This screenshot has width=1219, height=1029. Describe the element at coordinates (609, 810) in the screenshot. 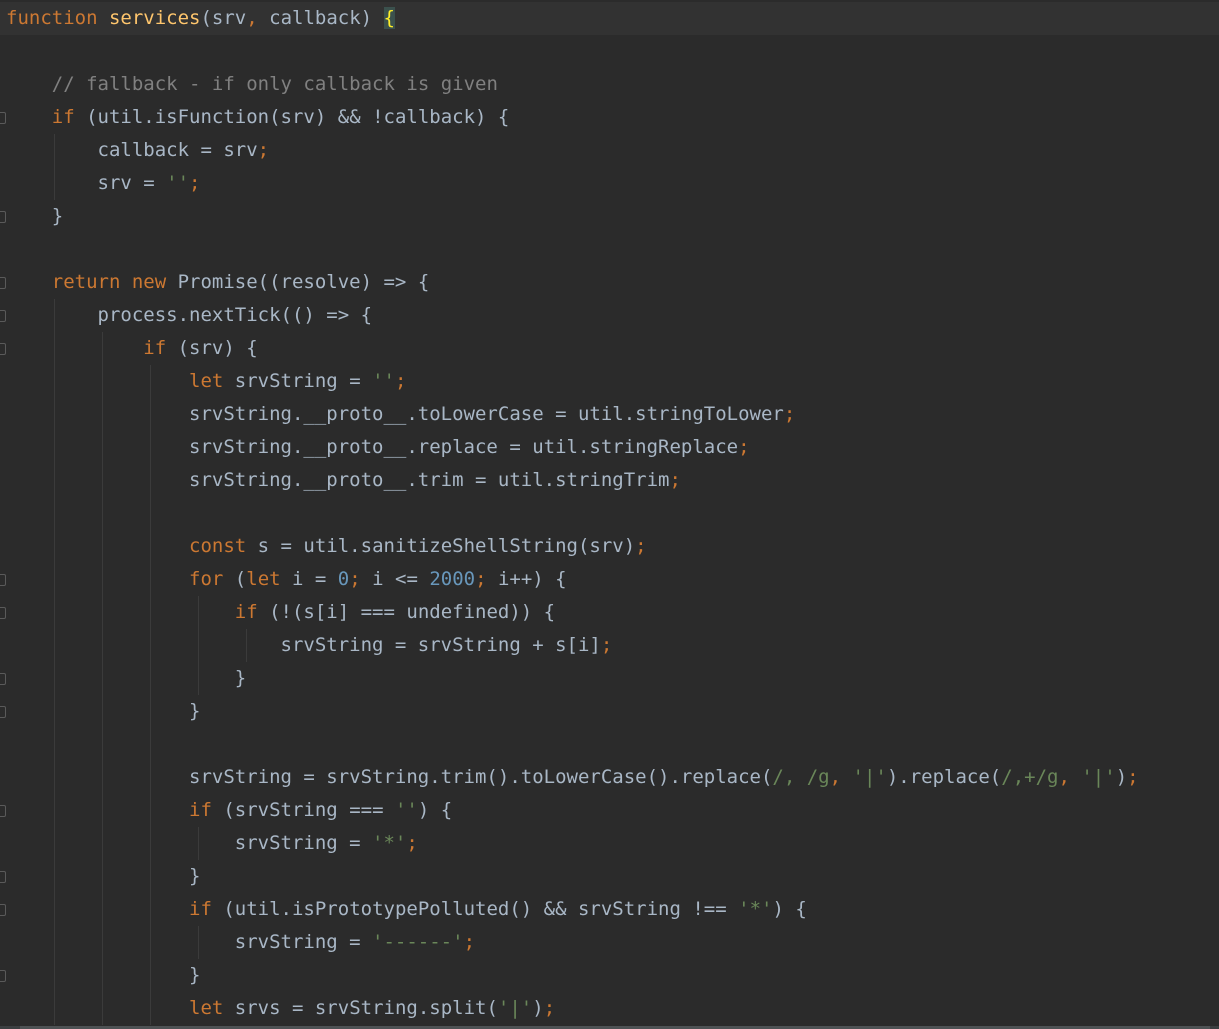

I see `code-line: if (srvString === '') {` at that location.